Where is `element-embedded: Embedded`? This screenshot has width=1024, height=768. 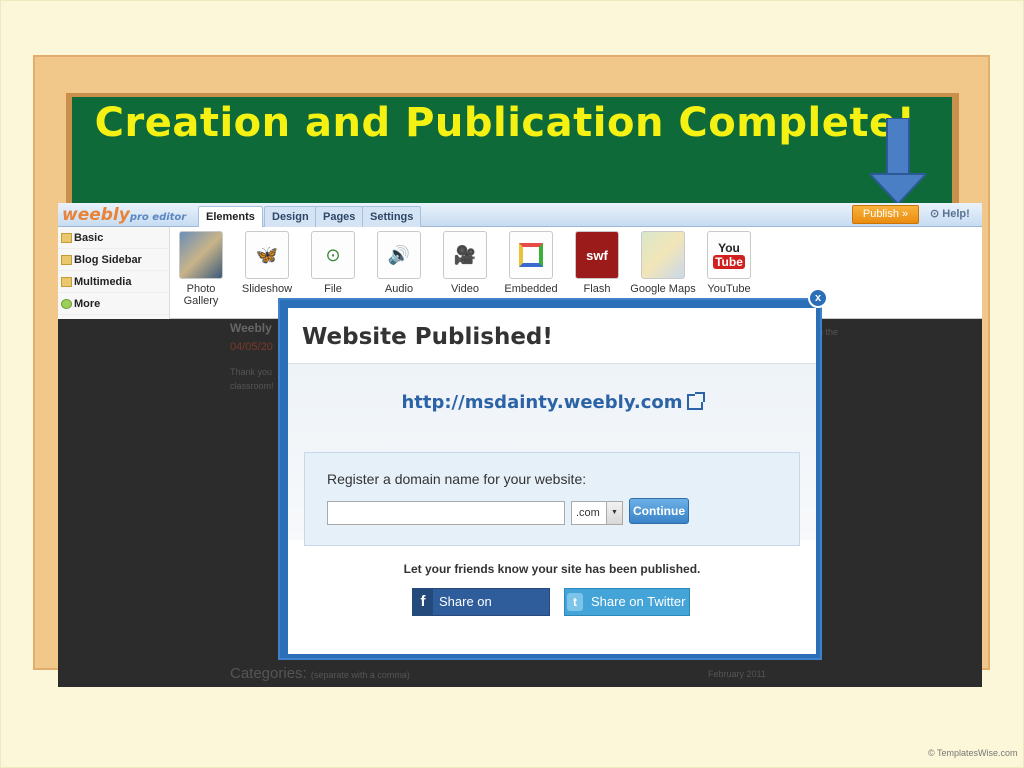
element-embedded: Embedded is located at coordinates (531, 263).